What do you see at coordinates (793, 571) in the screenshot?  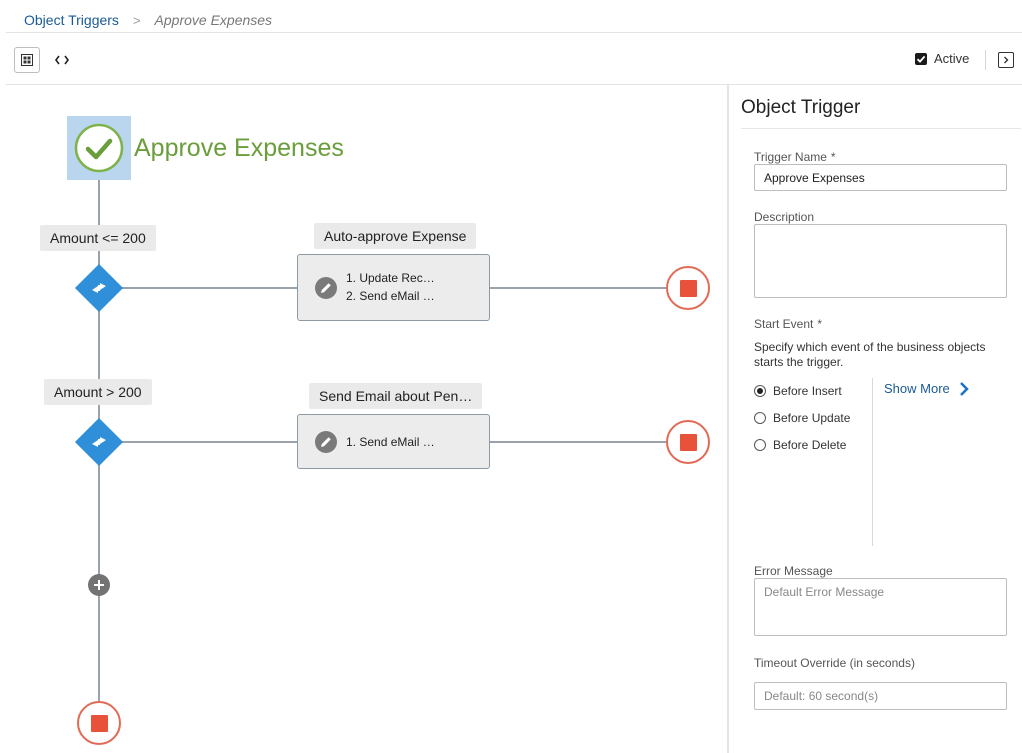 I see `error-message-label: Error Message` at bounding box center [793, 571].